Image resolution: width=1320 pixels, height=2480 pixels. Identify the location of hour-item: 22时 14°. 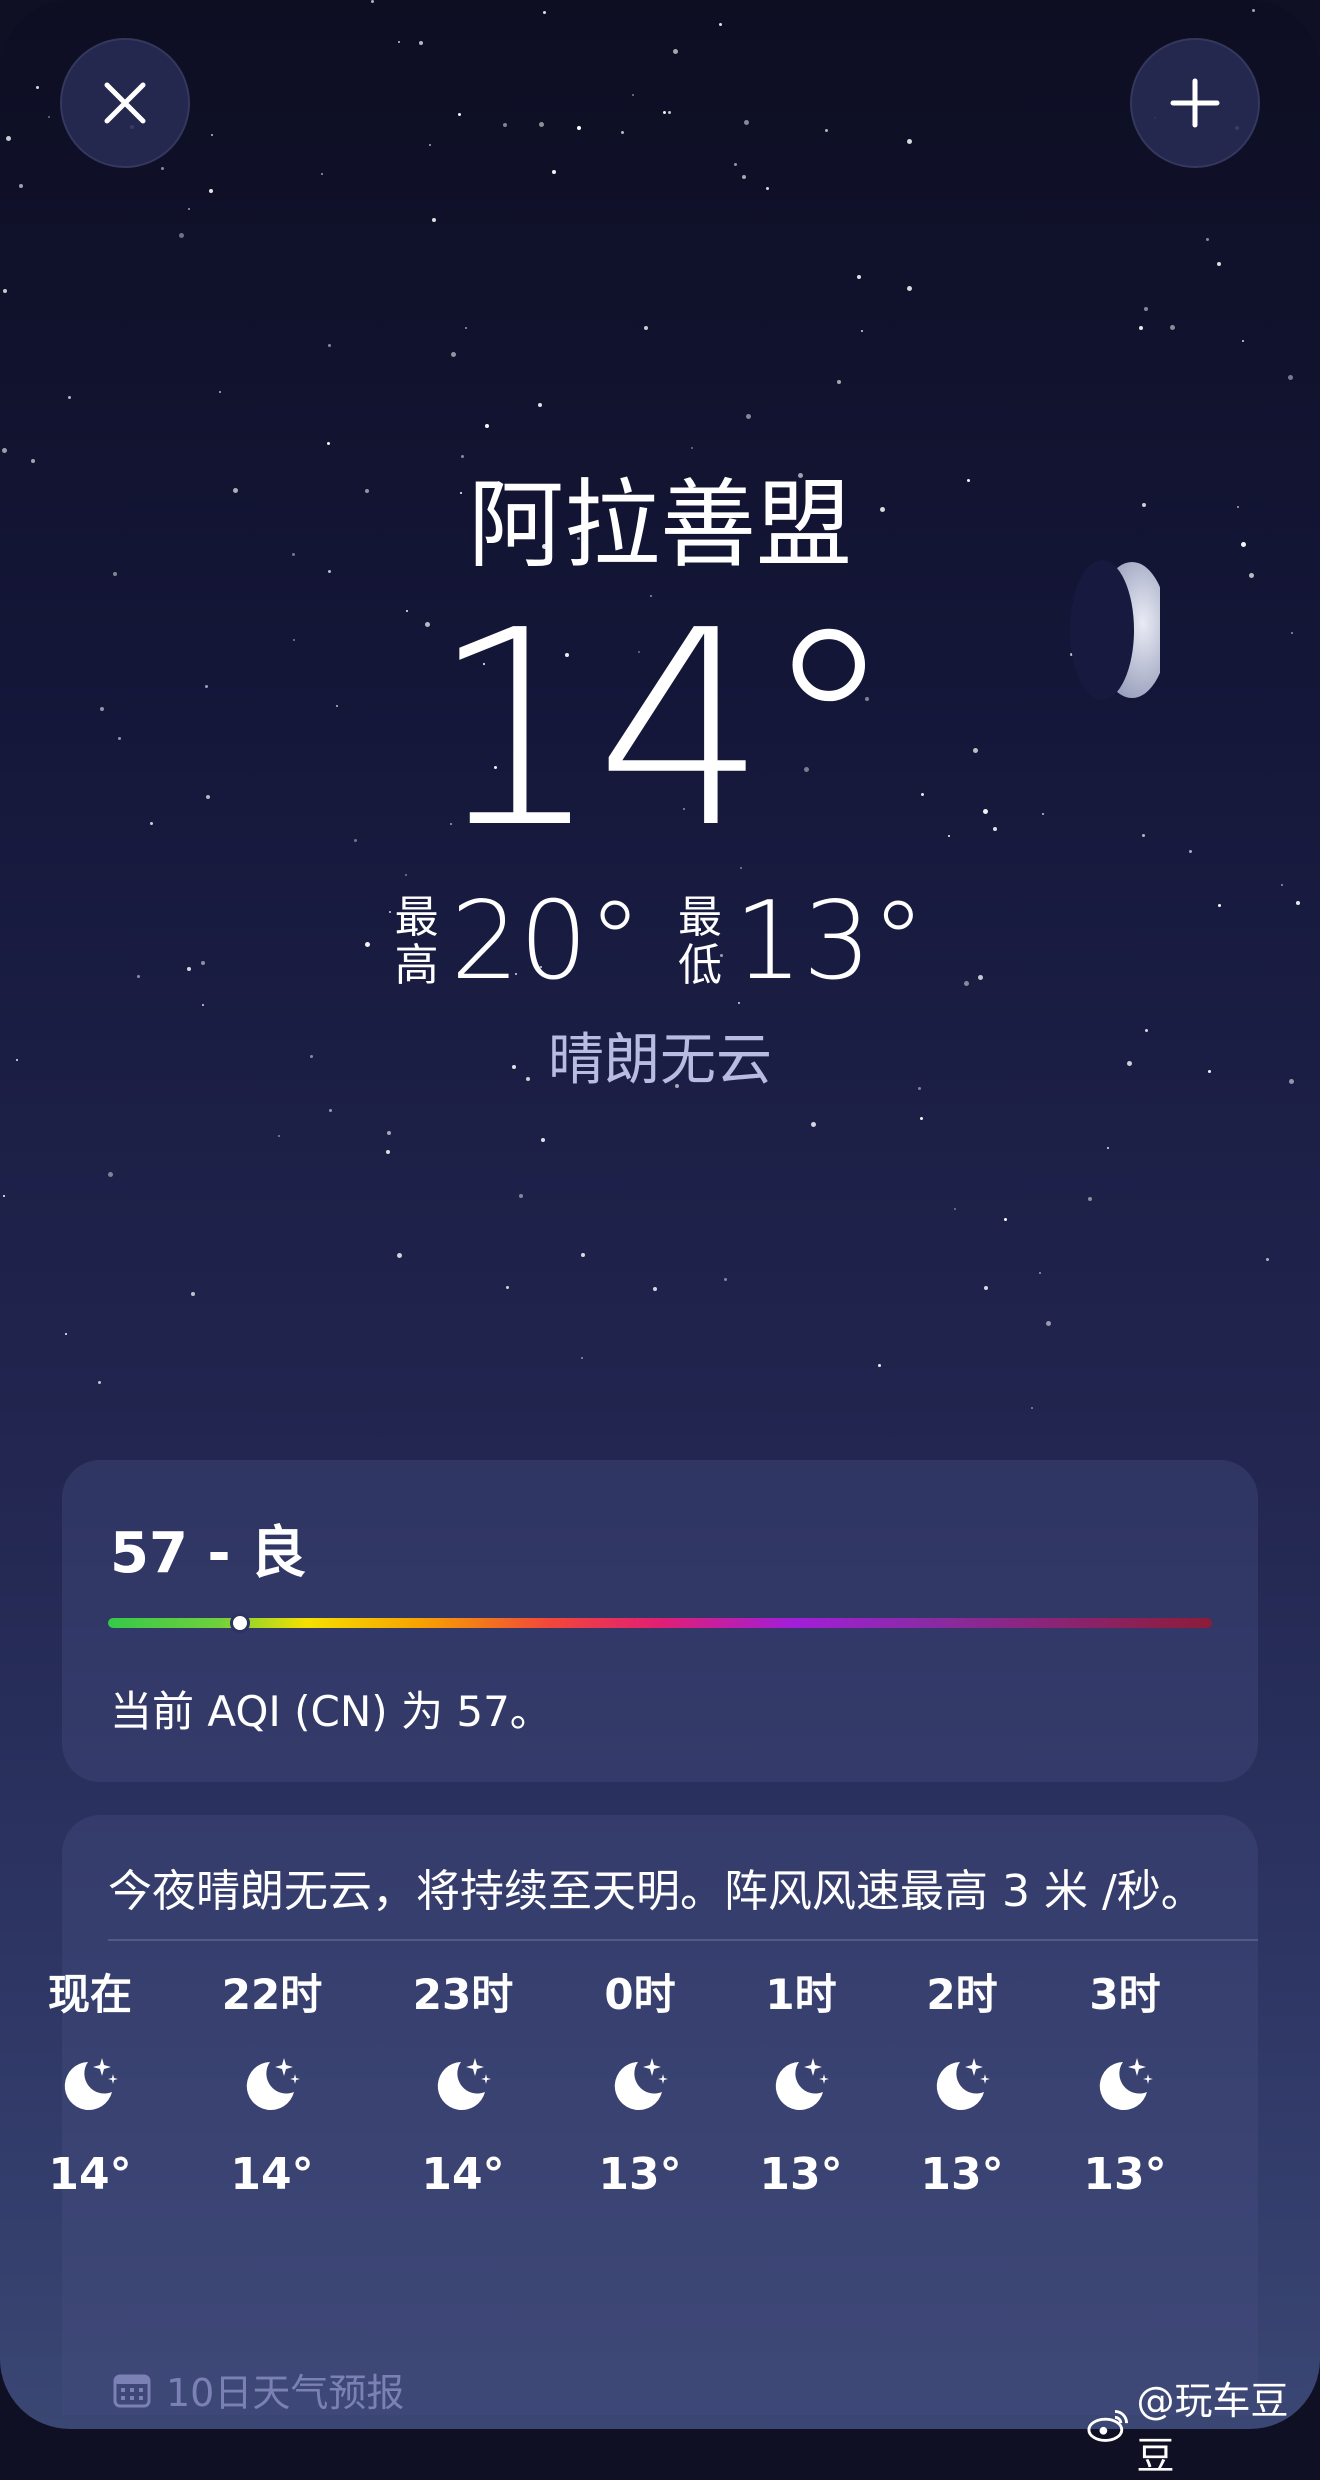
(272, 2082).